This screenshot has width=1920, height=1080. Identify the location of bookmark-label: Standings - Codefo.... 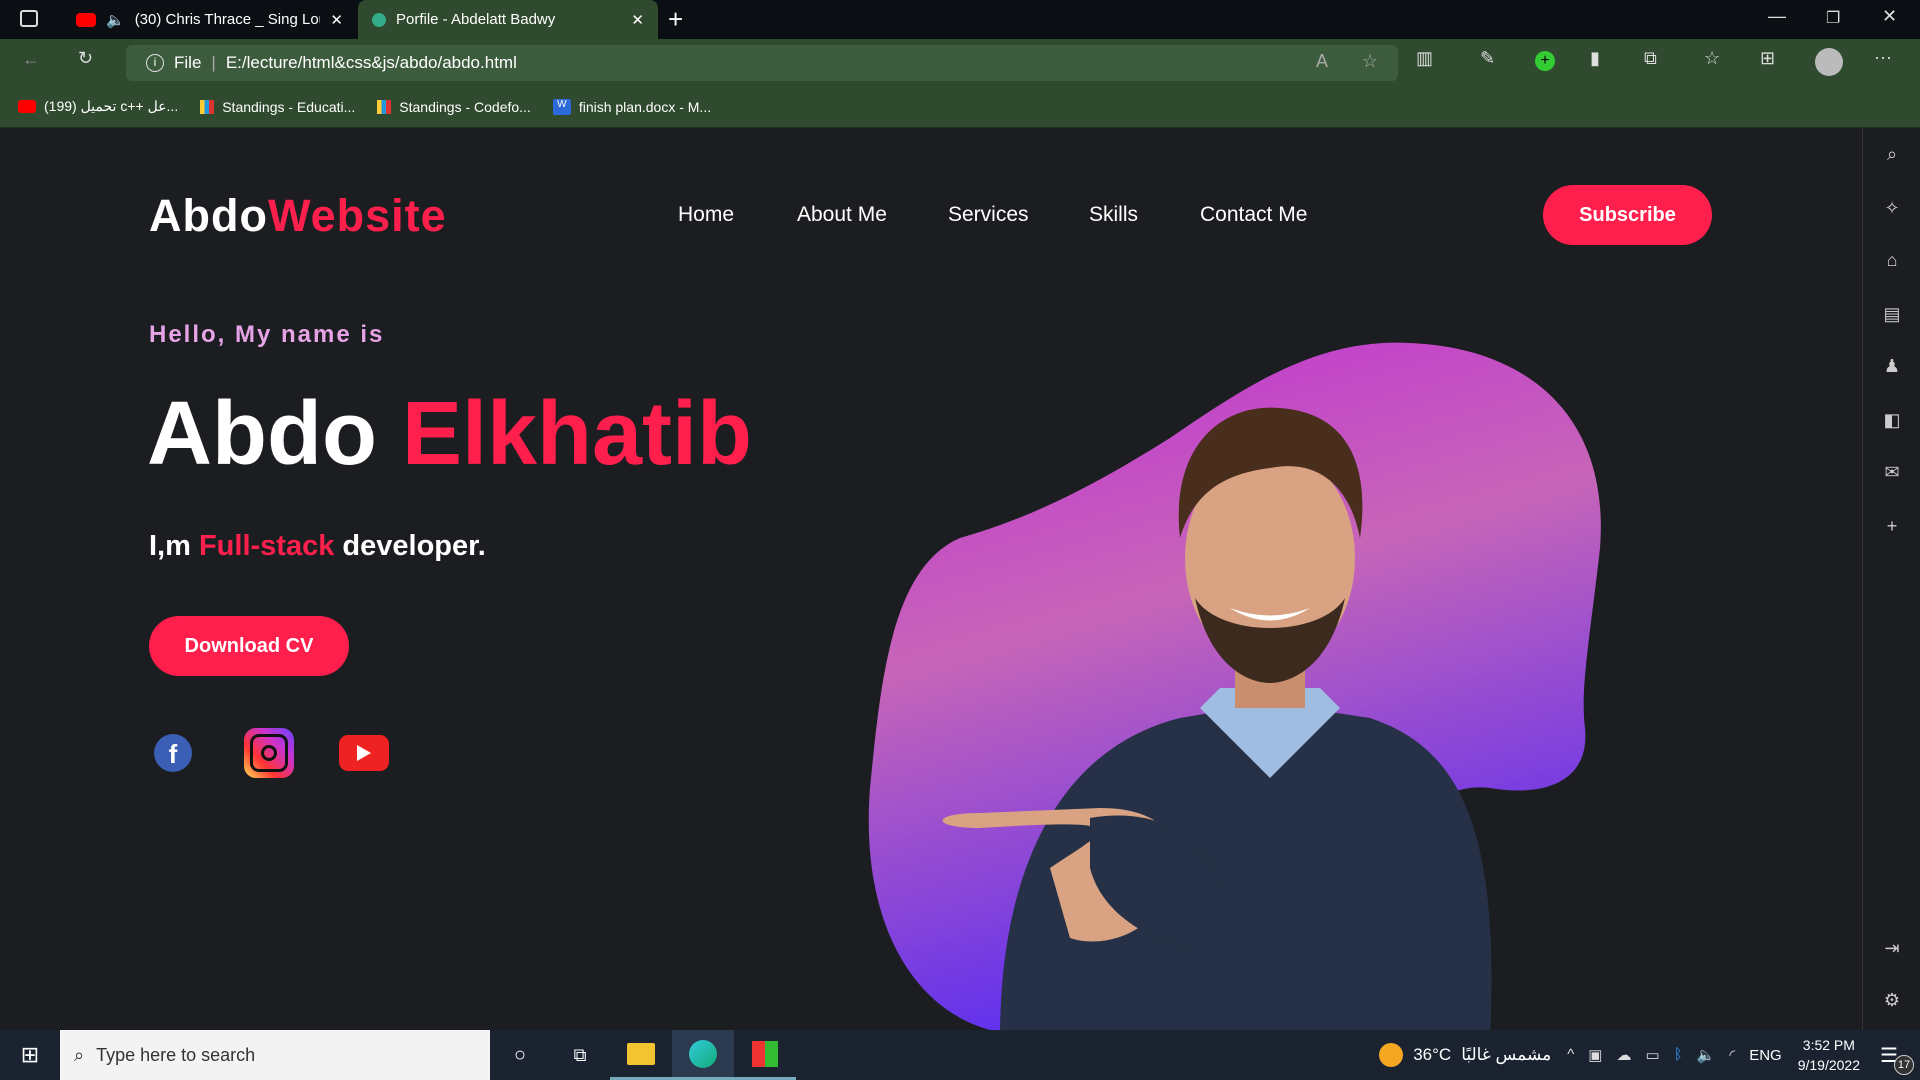
(465, 106).